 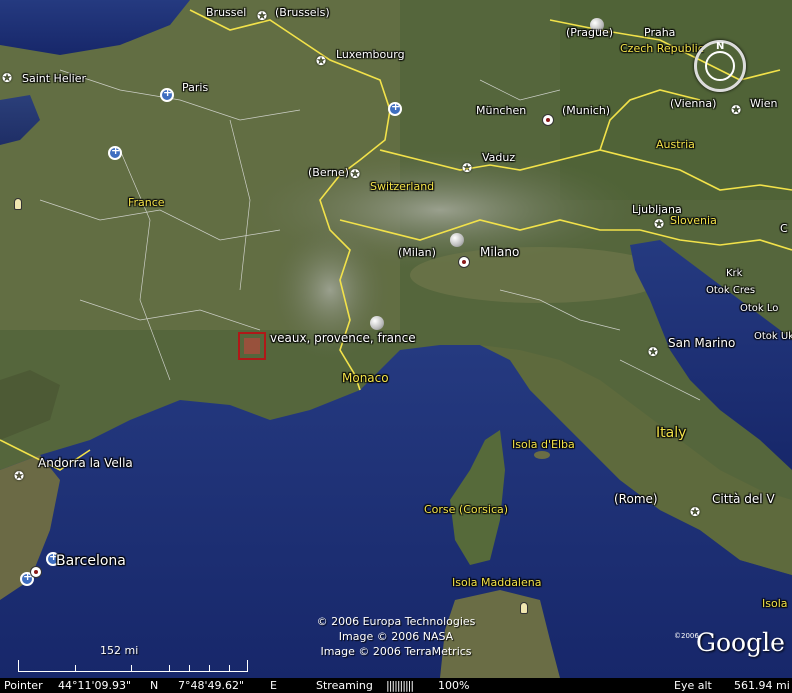 What do you see at coordinates (119, 650) in the screenshot?
I see `scale-label: 152 mi` at bounding box center [119, 650].